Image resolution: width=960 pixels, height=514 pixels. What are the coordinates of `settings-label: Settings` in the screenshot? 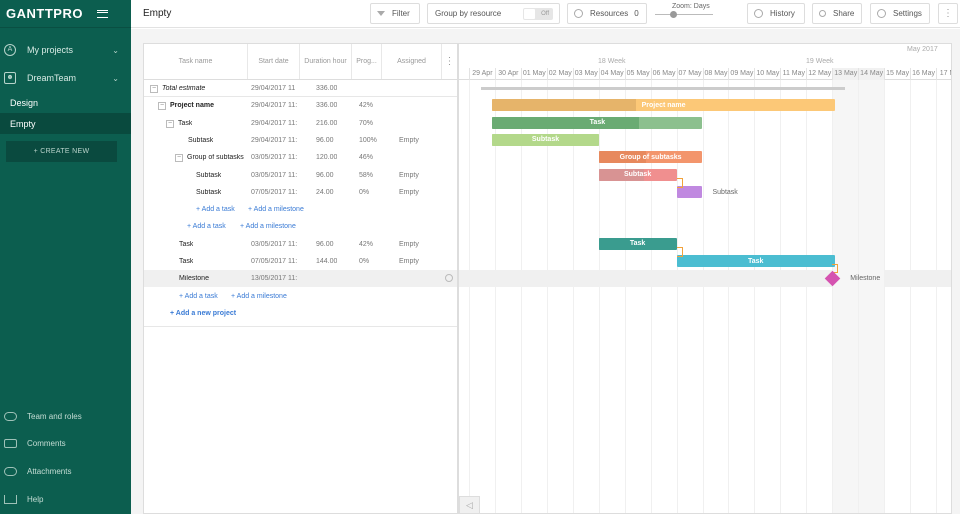 It's located at (907, 13).